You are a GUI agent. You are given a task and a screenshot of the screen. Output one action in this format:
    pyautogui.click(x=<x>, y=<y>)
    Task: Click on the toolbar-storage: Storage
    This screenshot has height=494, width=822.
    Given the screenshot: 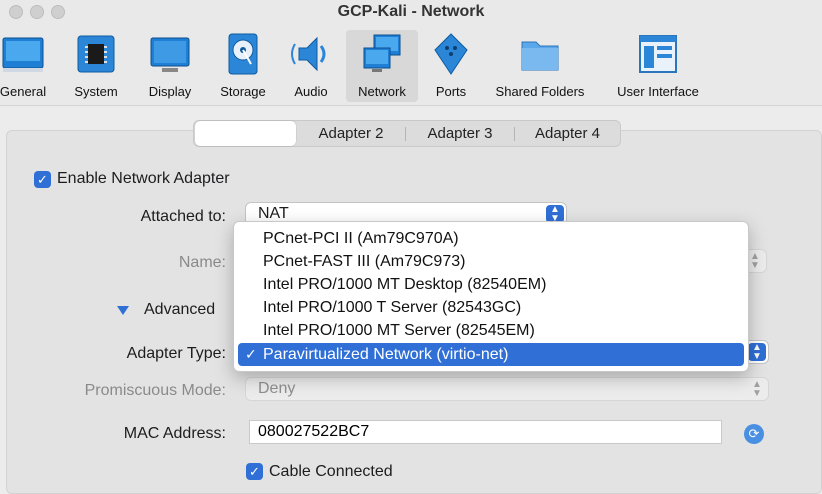 What is the action you would take?
    pyautogui.click(x=243, y=66)
    